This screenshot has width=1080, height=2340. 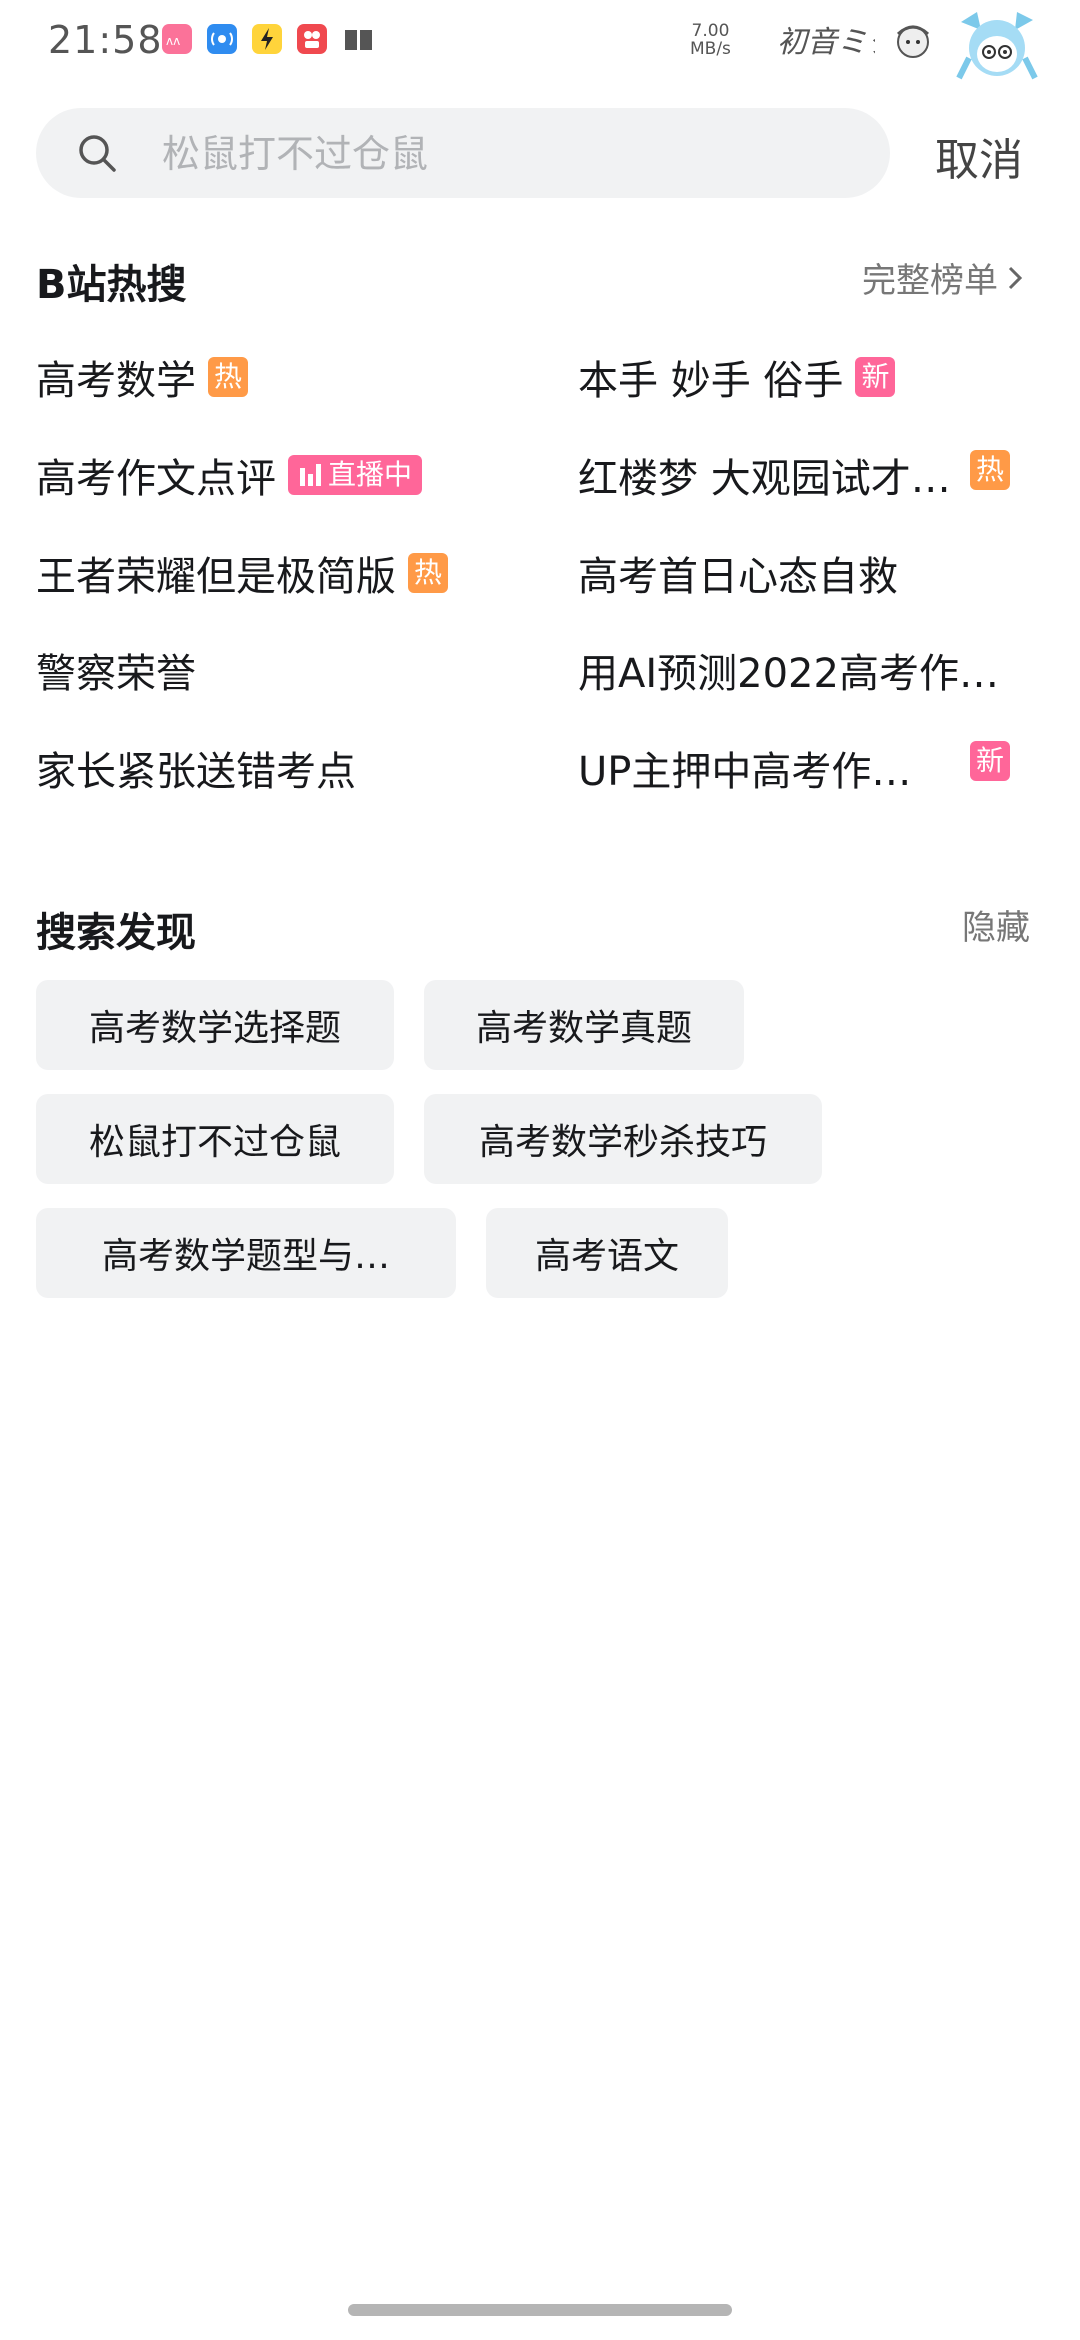 I want to click on svg-text: ʌʌ, so click(x=173, y=41).